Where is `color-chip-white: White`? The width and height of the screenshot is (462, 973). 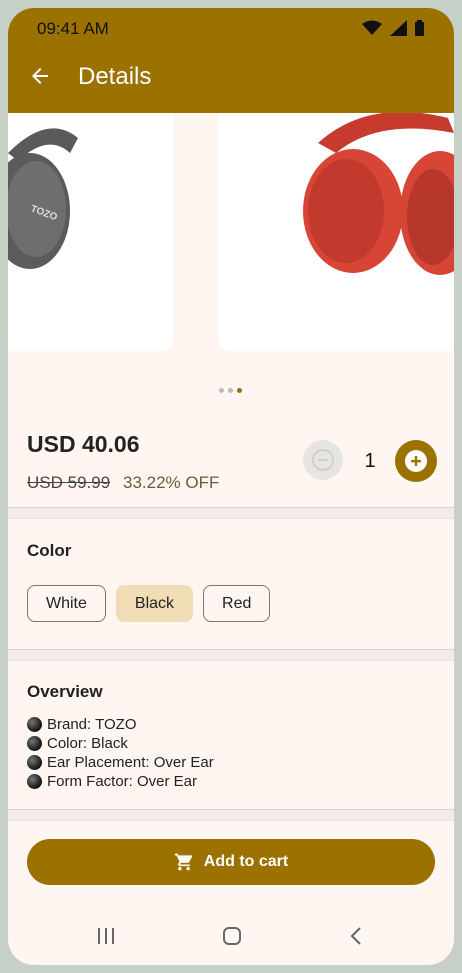 color-chip-white: White is located at coordinates (66, 603).